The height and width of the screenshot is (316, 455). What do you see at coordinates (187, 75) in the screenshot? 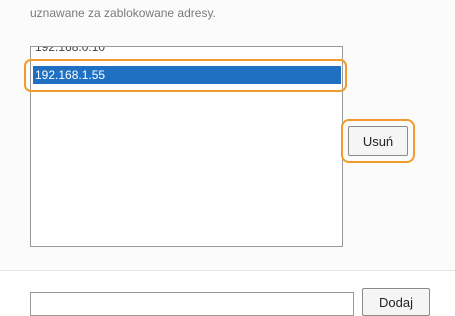
I see `list-item-selected: 192.168.1.55` at bounding box center [187, 75].